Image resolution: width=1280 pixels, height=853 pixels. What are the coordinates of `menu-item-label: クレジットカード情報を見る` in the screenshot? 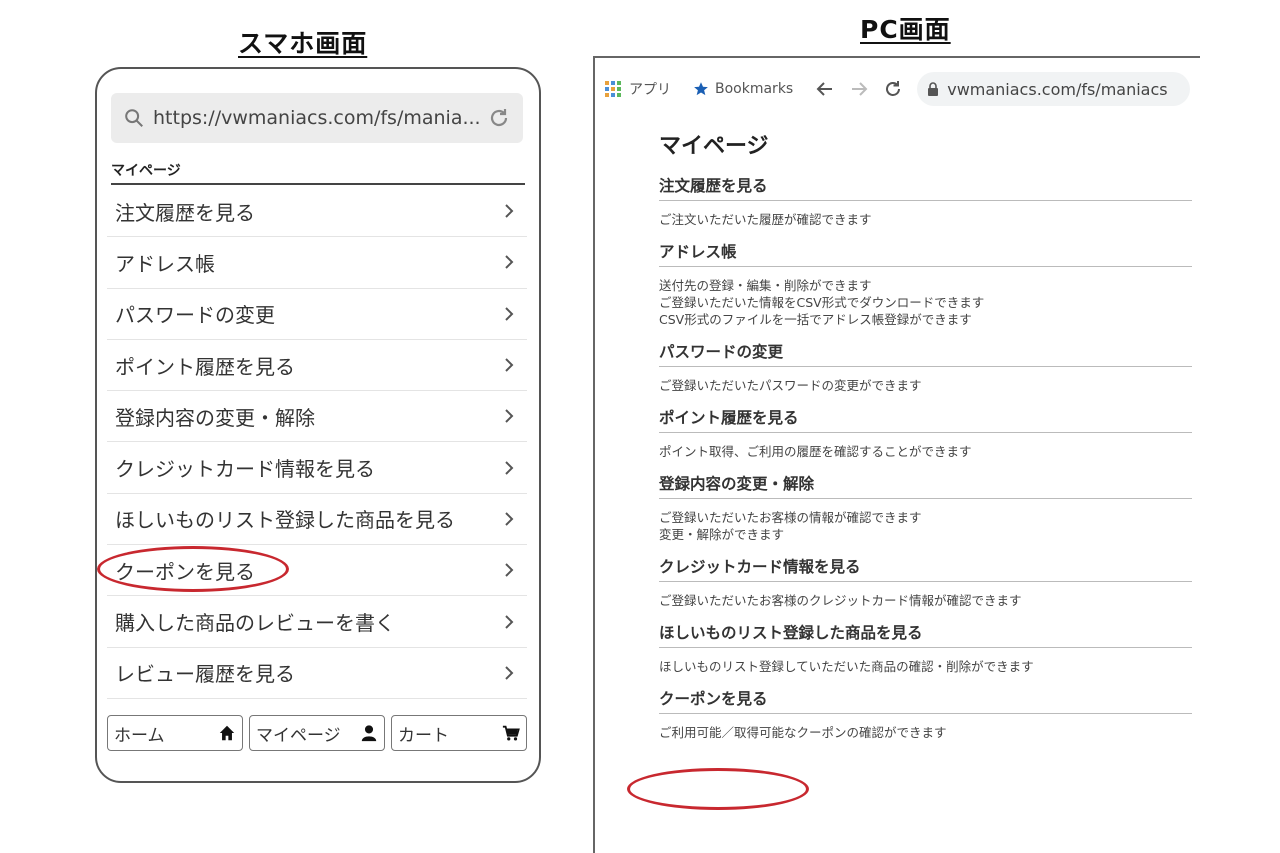 It's located at (245, 469).